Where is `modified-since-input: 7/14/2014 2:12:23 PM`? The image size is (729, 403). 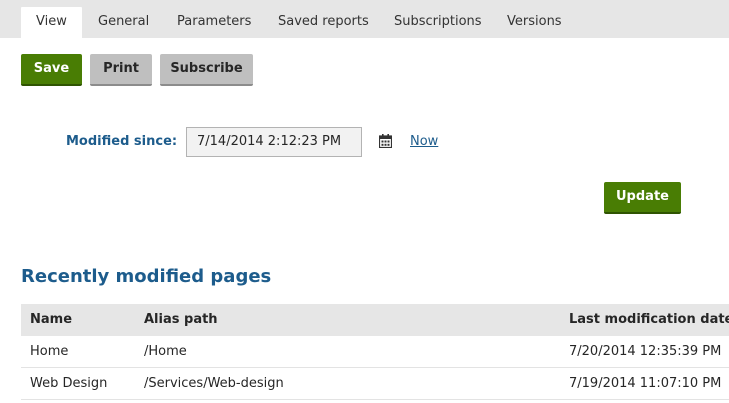 modified-since-input: 7/14/2014 2:12:23 PM is located at coordinates (274, 142).